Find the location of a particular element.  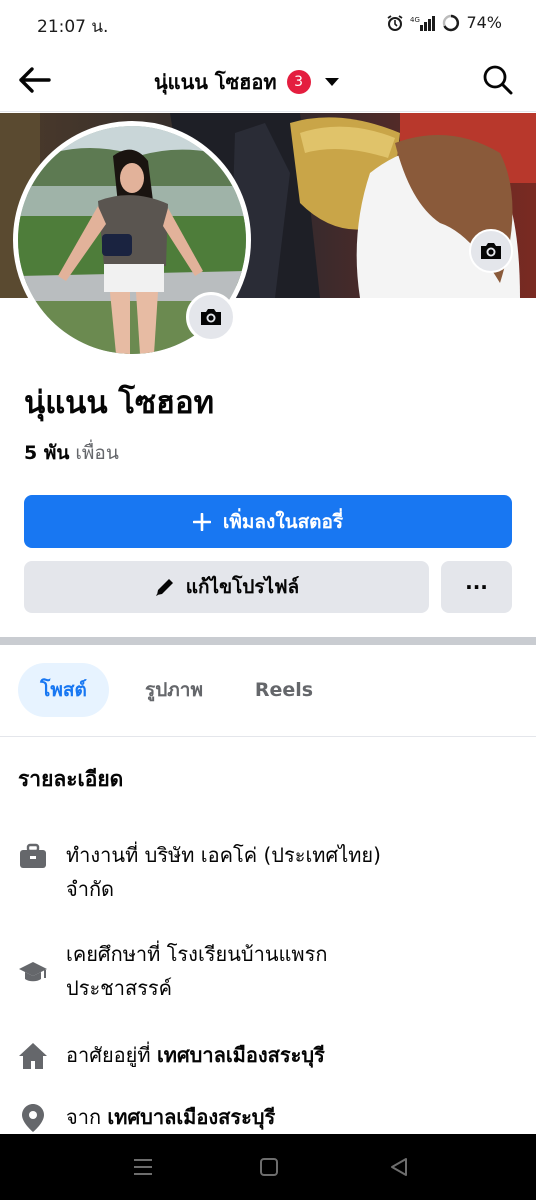

tab-photos-label: รูปภาพ is located at coordinates (174, 690).